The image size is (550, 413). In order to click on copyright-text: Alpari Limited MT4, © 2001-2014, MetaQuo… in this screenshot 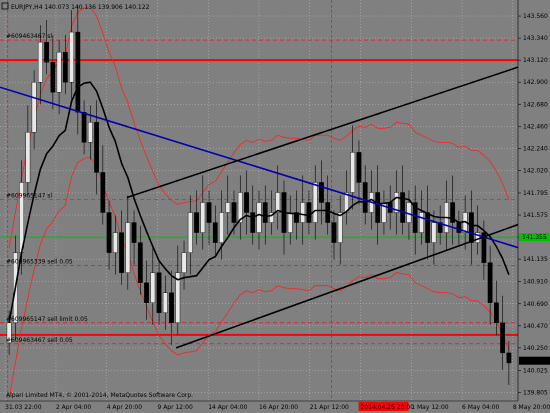, I will do `click(99, 395)`.